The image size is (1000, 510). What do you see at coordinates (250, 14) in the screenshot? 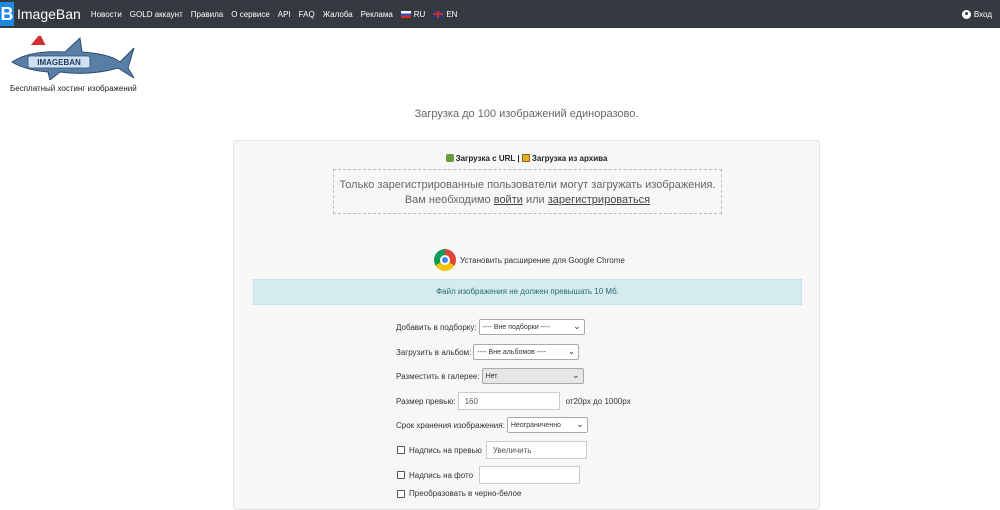
I see `nav-about: О сервисе` at bounding box center [250, 14].